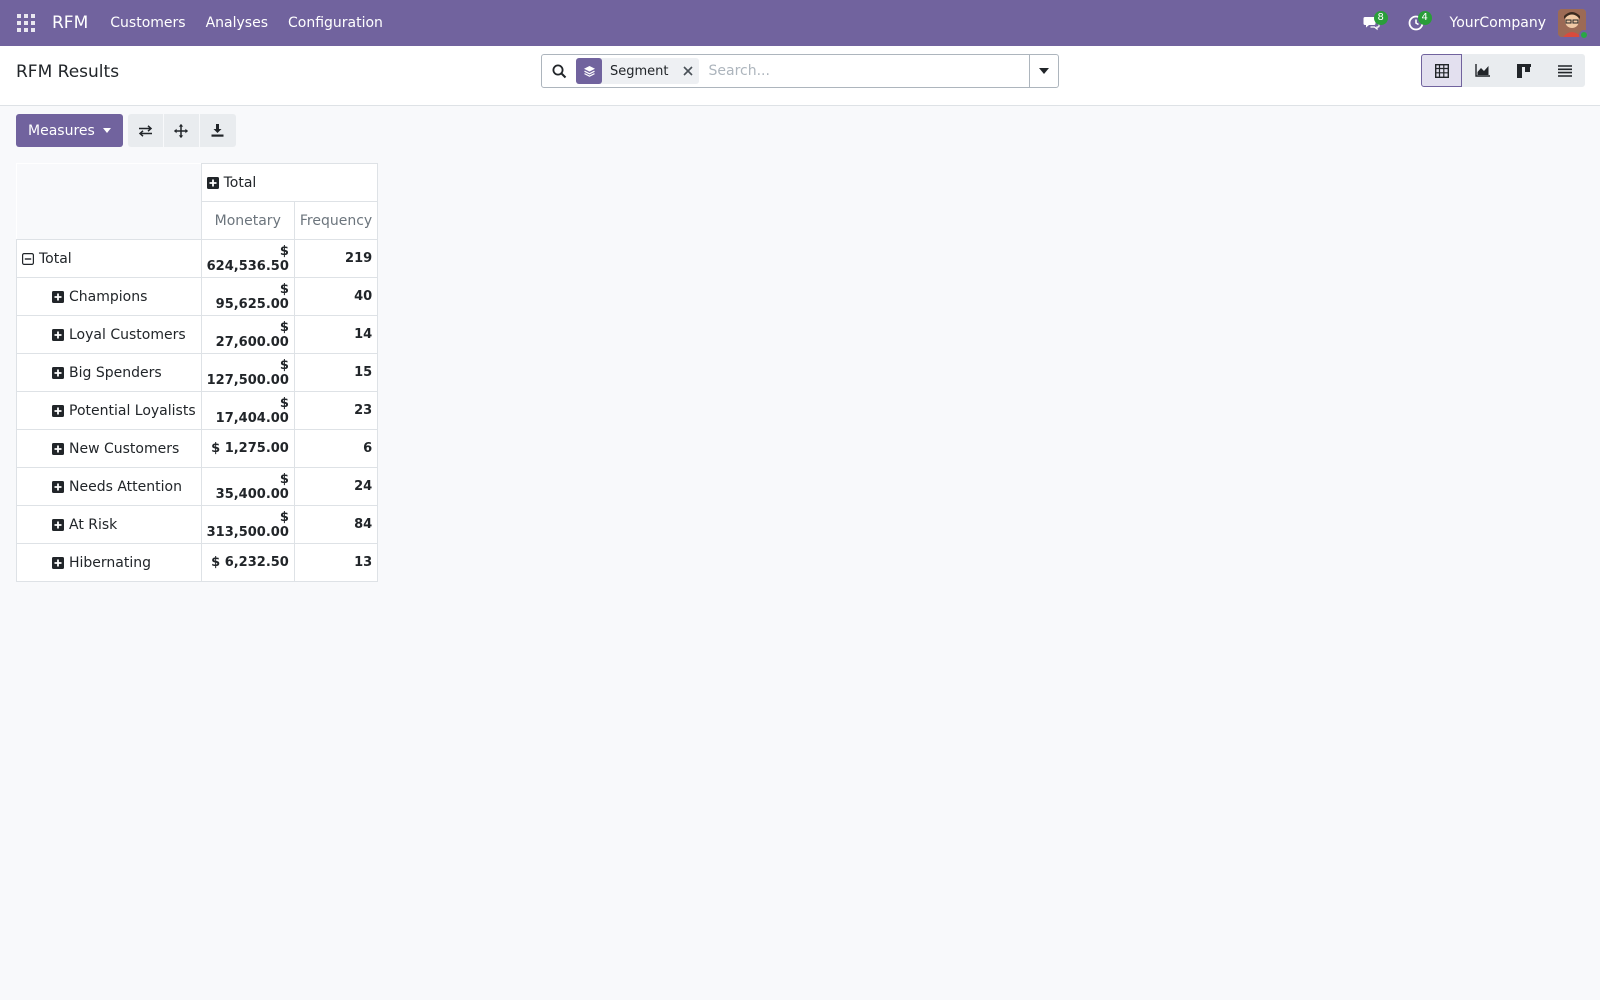  I want to click on cell-frequency: 219, so click(336, 258).